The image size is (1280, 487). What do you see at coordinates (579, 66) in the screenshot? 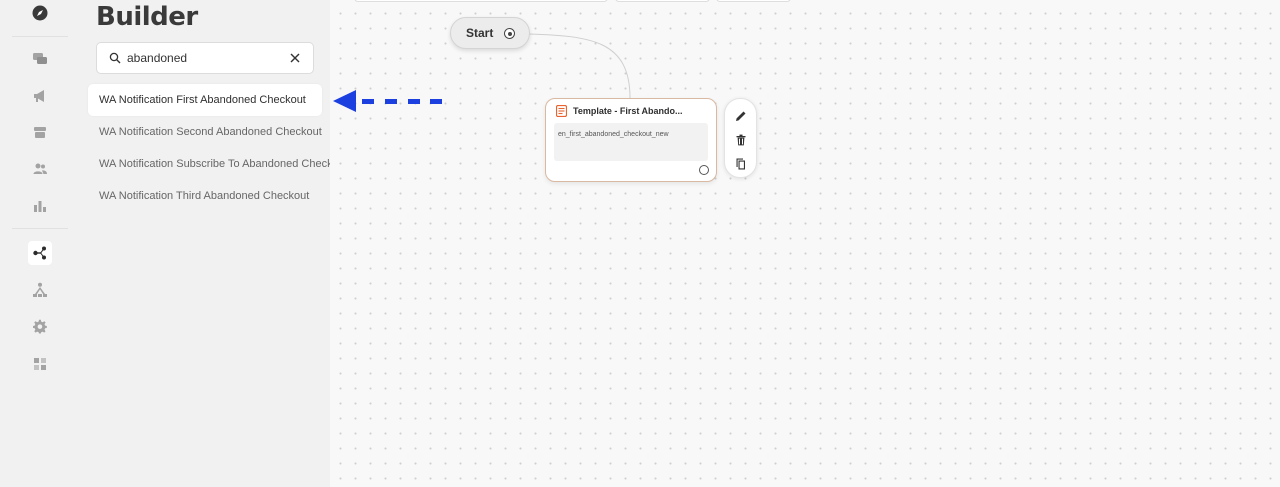
I see `node-connector` at bounding box center [579, 66].